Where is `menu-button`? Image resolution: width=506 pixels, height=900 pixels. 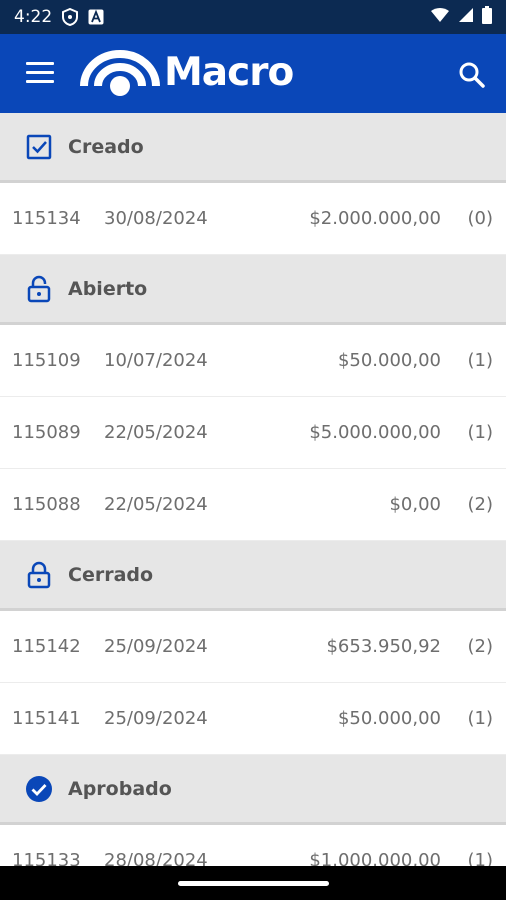 menu-button is located at coordinates (40, 73).